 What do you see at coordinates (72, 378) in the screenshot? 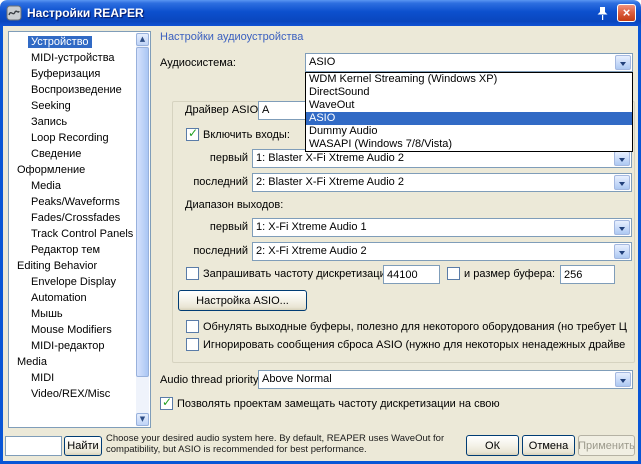
I see `sidebar-item: MIDI` at bounding box center [72, 378].